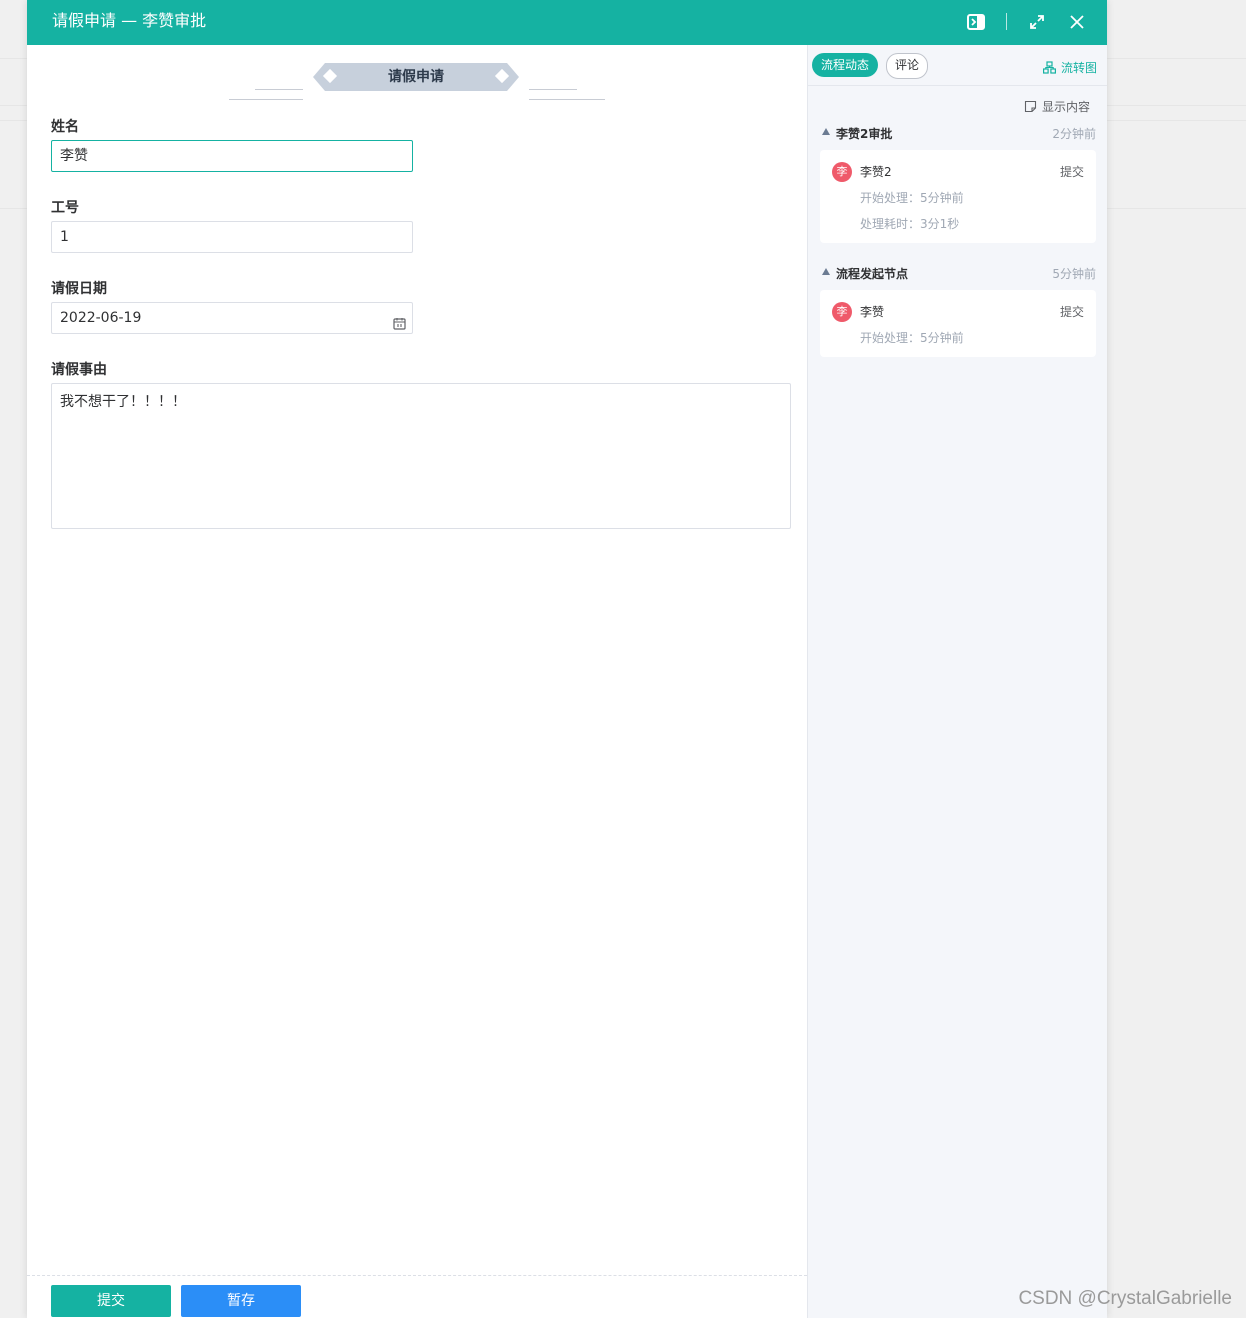  What do you see at coordinates (101, 318) in the screenshot?
I see `leave-date-value: 2022-06-19` at bounding box center [101, 318].